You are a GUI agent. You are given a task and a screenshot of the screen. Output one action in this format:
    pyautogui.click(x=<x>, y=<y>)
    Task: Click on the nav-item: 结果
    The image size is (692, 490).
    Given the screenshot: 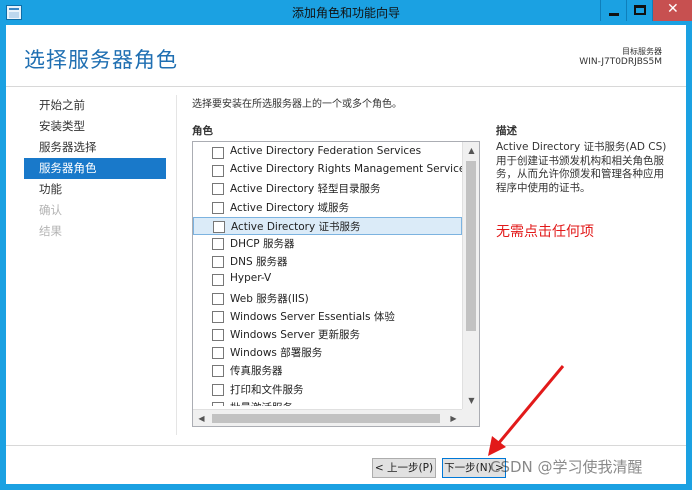 What is the action you would take?
    pyautogui.click(x=50, y=231)
    